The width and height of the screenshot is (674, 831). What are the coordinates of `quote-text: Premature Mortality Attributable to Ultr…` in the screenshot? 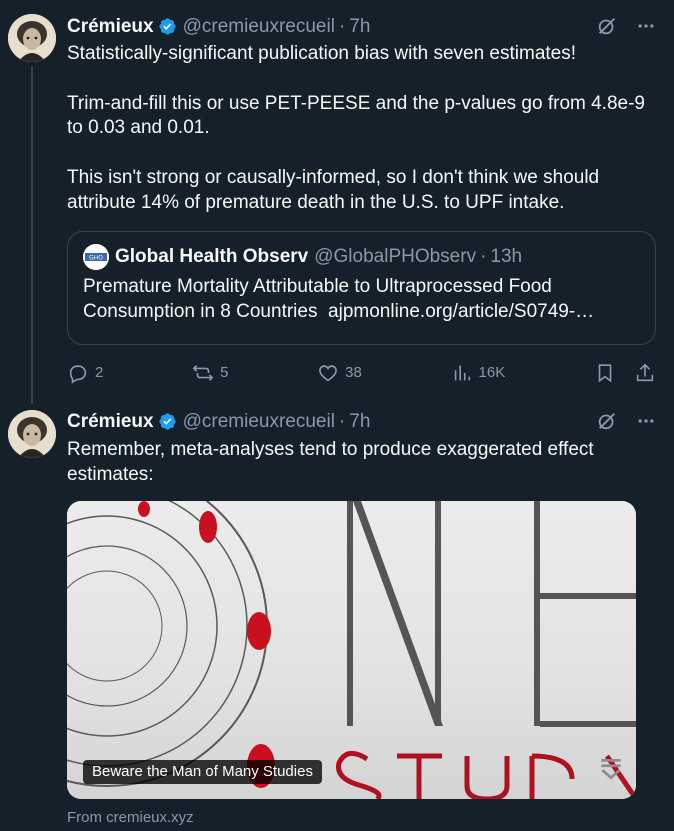 It's located at (361, 299).